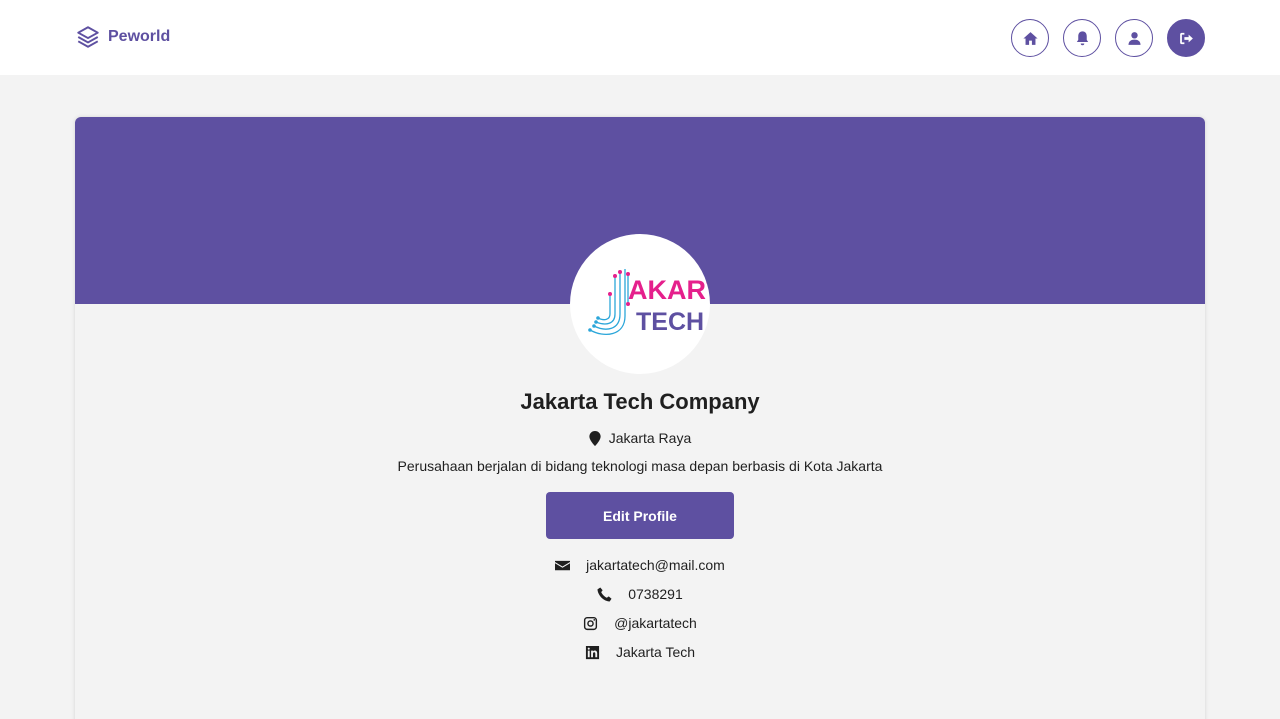  I want to click on contact-instagram: @jakartatech, so click(640, 623).